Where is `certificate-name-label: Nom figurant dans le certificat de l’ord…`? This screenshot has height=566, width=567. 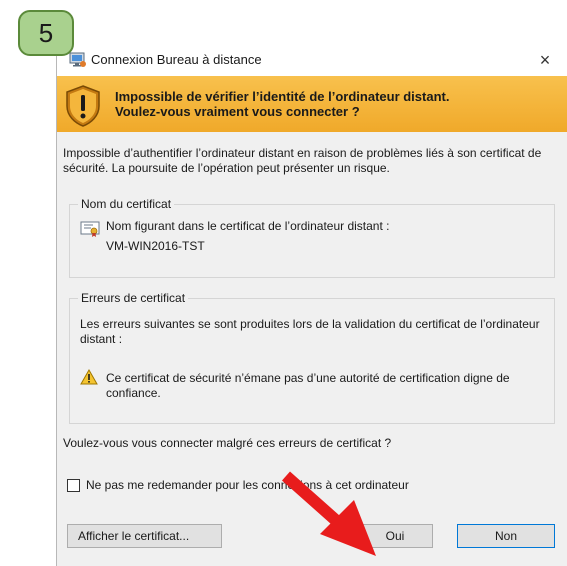 certificate-name-label: Nom figurant dans le certificat de l’ord… is located at coordinates (248, 226).